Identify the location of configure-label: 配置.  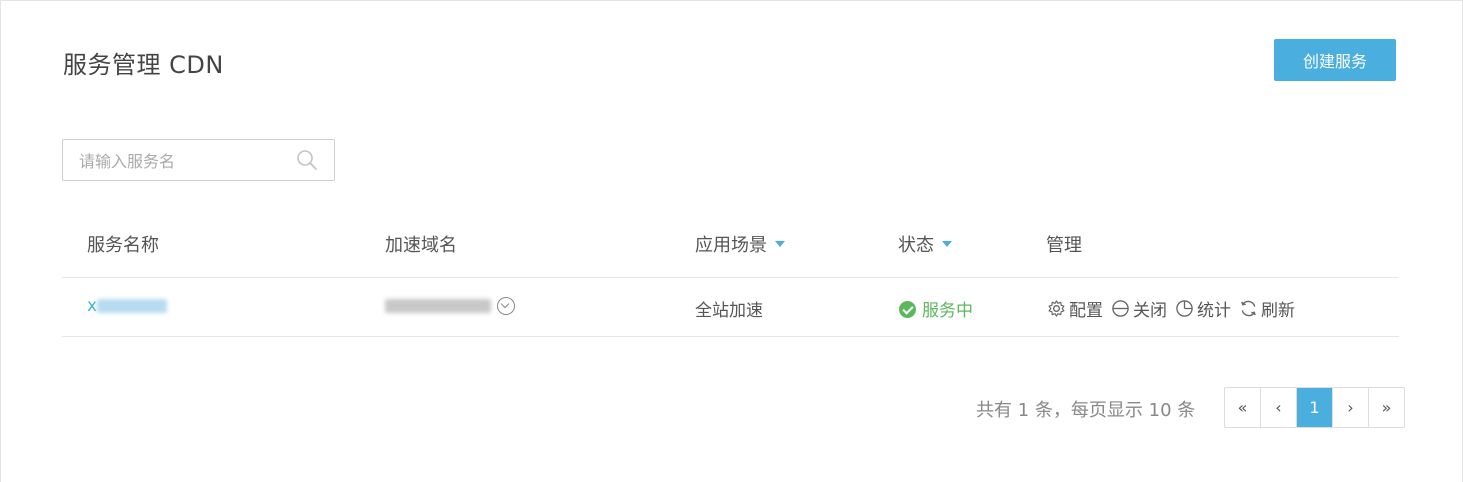
(1086, 311).